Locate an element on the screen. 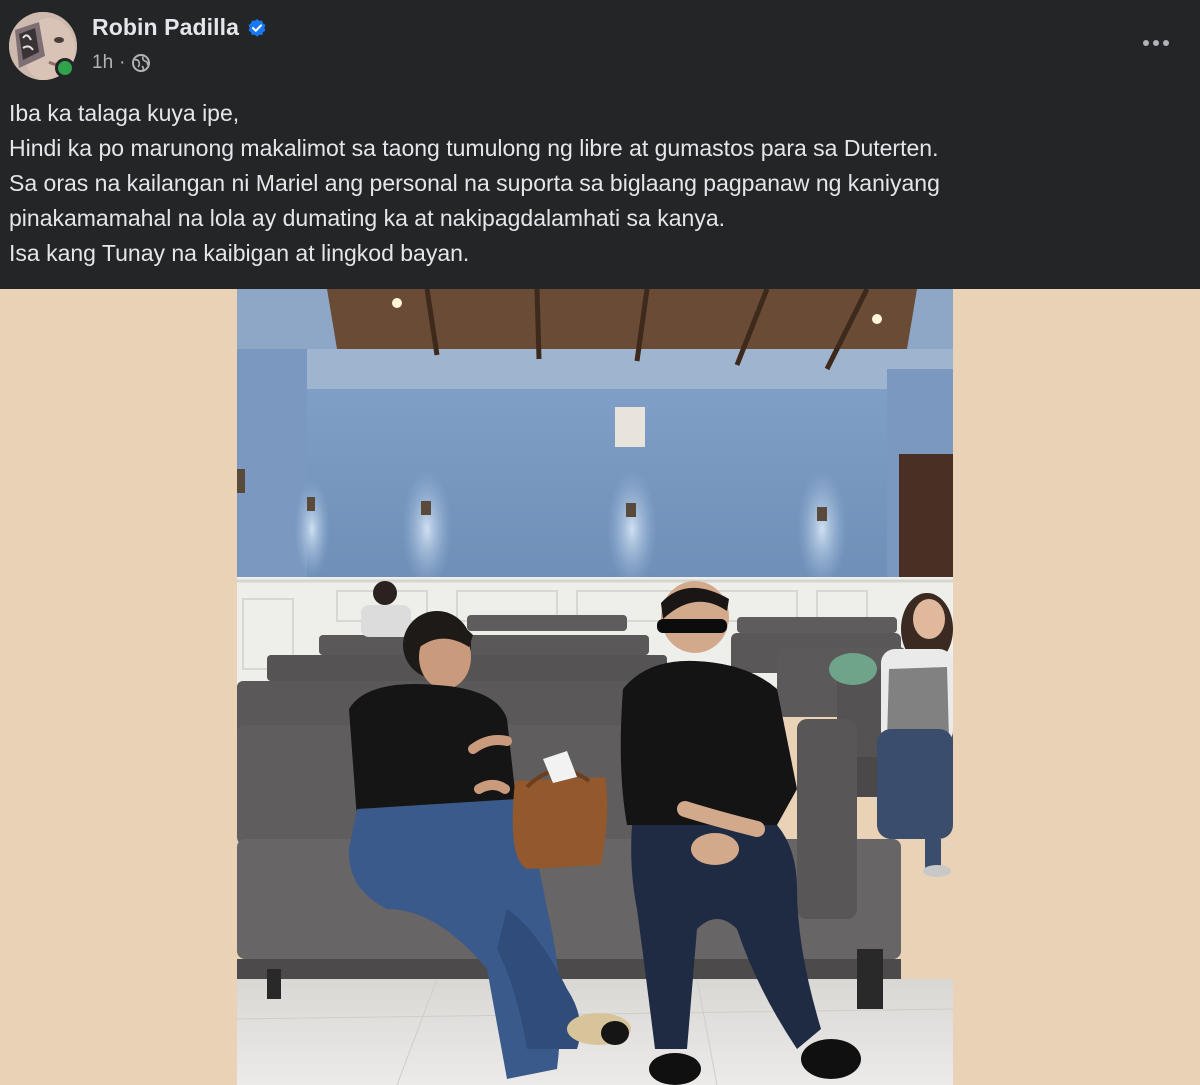 The image size is (1200, 1085). more-options-button is located at coordinates (1156, 43).